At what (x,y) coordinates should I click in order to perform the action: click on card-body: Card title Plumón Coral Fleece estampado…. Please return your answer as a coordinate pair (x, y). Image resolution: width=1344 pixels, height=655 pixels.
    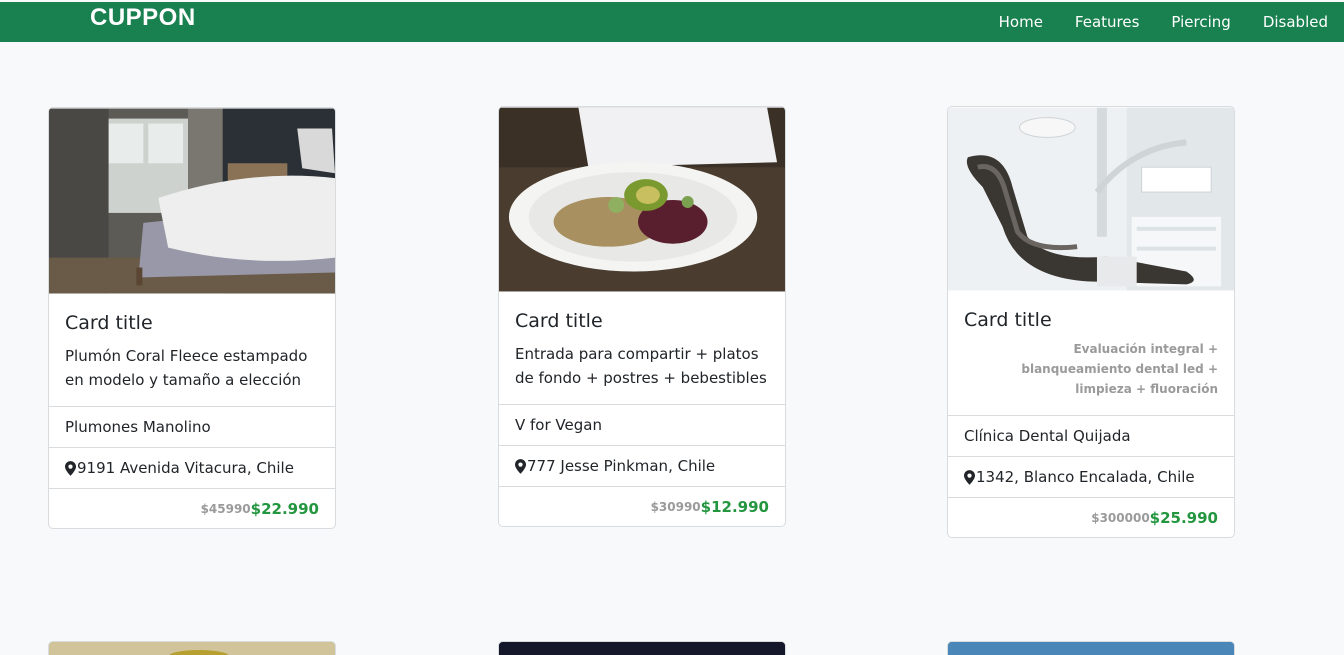
    Looking at the image, I should click on (192, 350).